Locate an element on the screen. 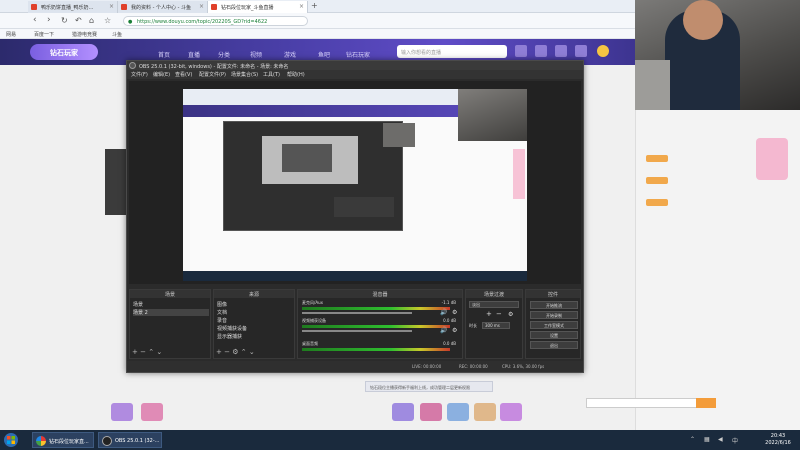 The height and width of the screenshot is (450, 800). message-icon is located at coordinates (561, 51).